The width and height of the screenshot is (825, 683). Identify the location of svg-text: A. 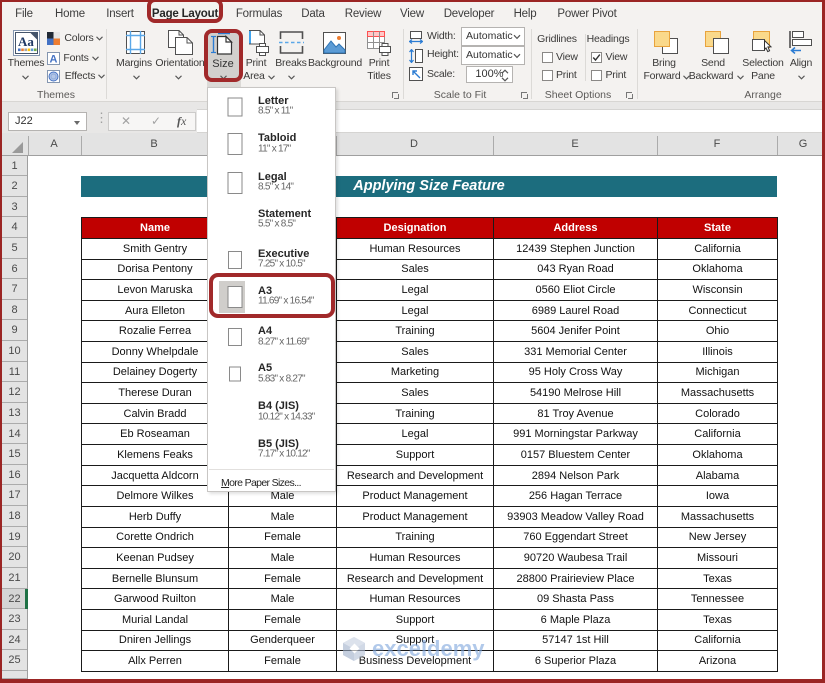
(54, 60).